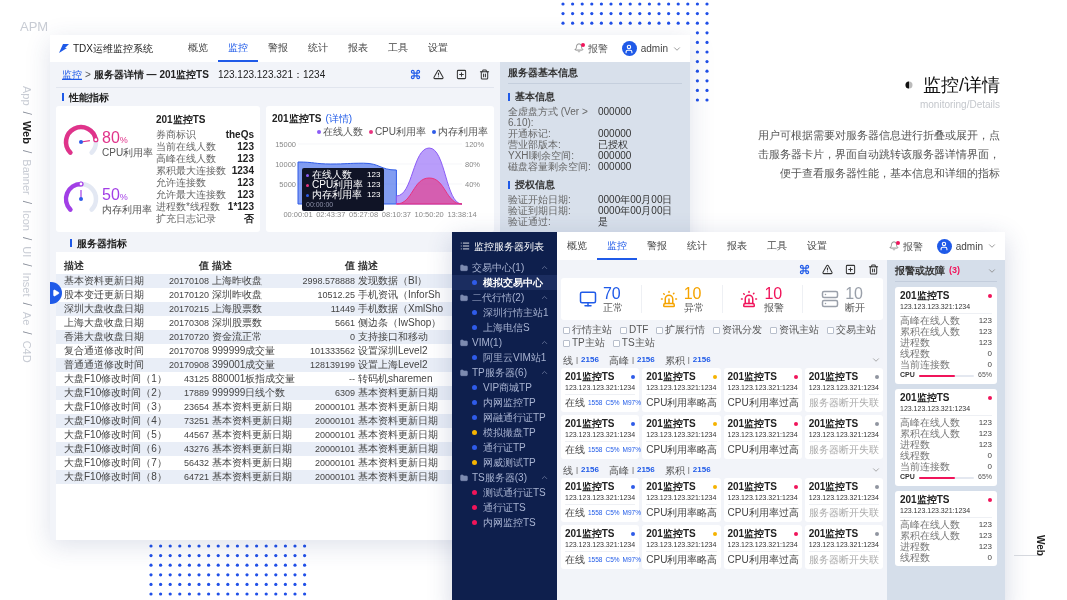 This screenshot has width=1067, height=600. Describe the element at coordinates (72, 74) in the screenshot. I see `breadcrumb-link: 监控` at that location.